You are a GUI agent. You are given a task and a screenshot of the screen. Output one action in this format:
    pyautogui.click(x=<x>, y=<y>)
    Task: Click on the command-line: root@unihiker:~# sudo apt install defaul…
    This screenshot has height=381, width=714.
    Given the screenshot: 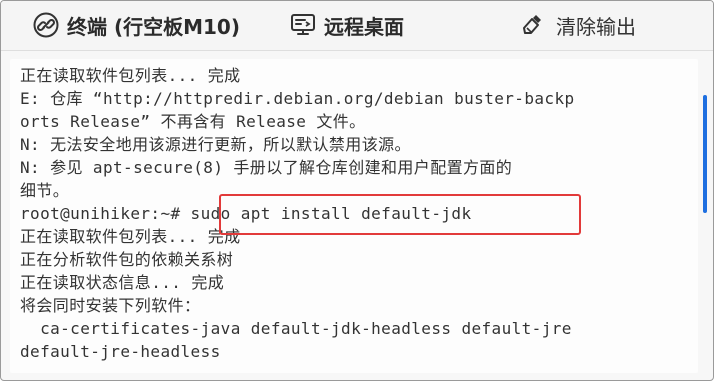 What is the action you would take?
    pyautogui.click(x=246, y=213)
    